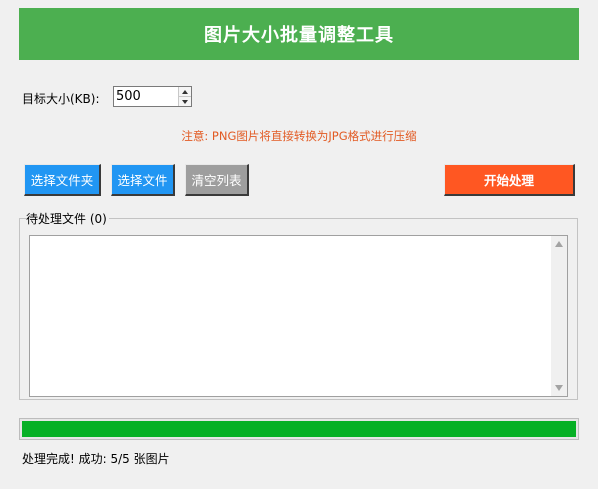 The height and width of the screenshot is (489, 598). Describe the element at coordinates (217, 180) in the screenshot. I see `clear-list-button: 清空列表` at that location.